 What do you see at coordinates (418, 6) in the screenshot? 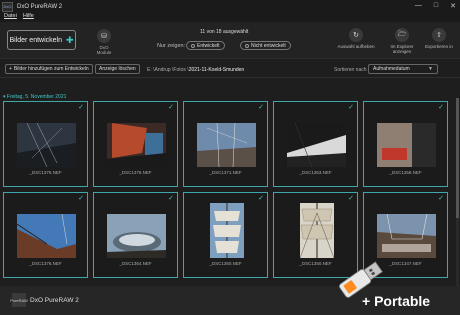
I see `minimize-icon: —` at bounding box center [418, 6].